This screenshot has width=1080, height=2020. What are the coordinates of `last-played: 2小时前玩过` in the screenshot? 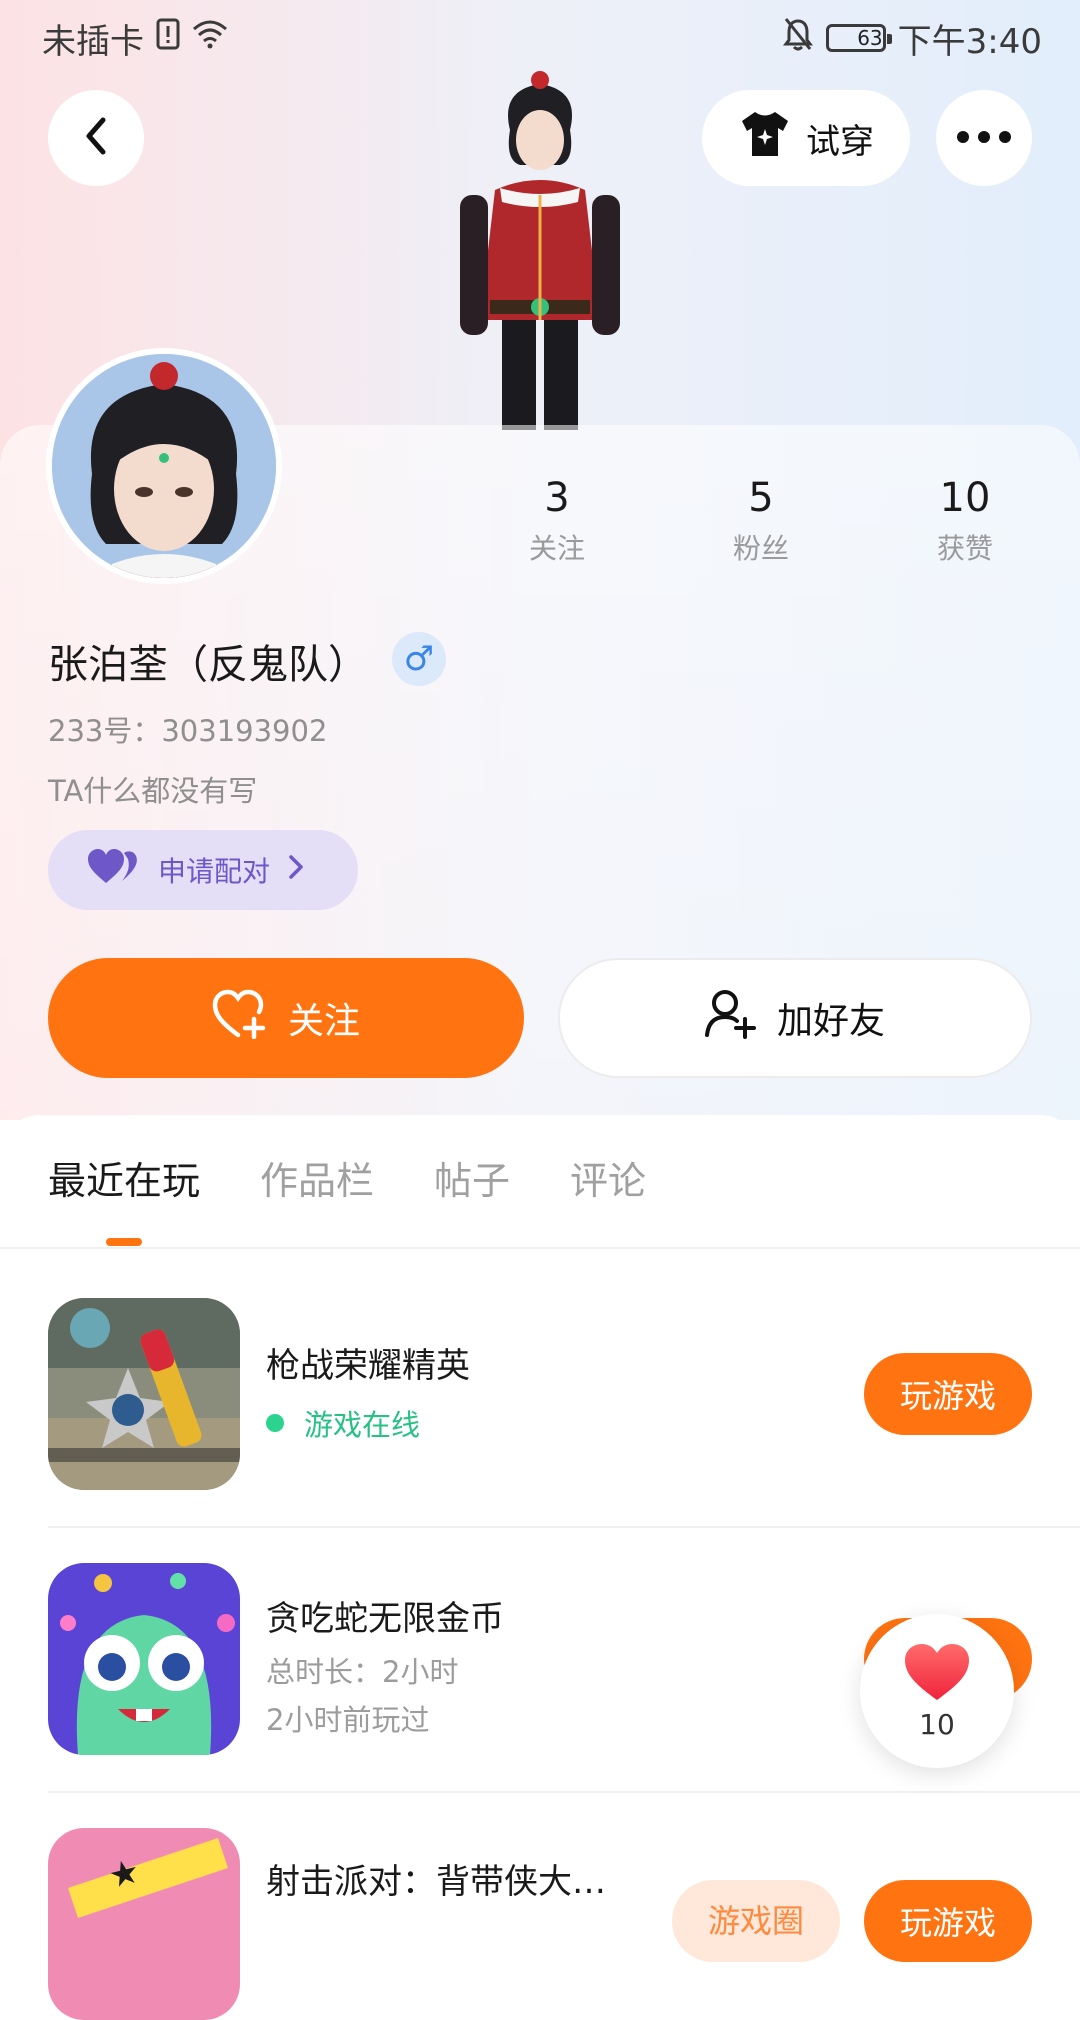 It's located at (348, 1720).